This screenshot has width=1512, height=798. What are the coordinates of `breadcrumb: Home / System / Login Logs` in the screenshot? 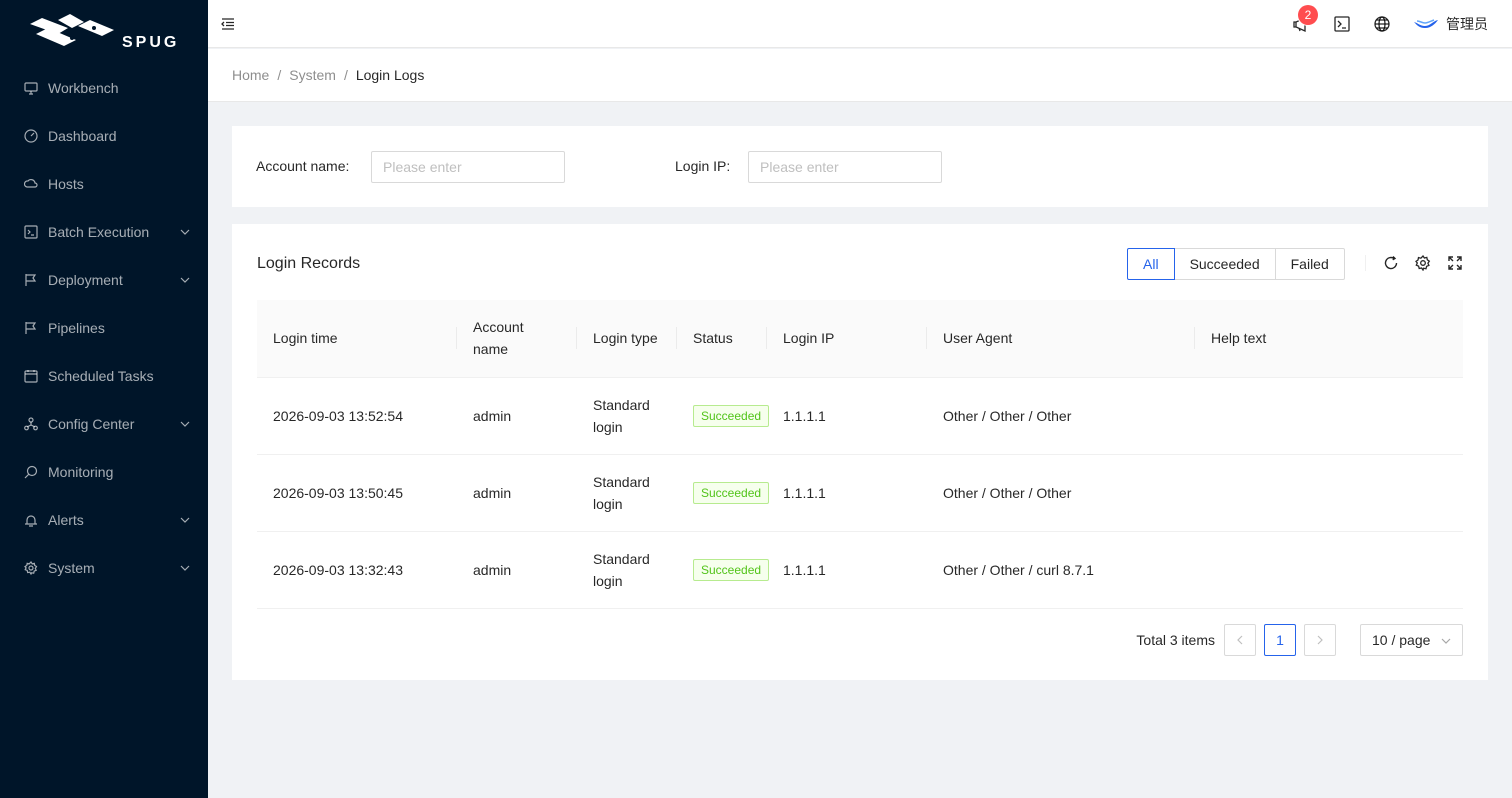 It's located at (328, 75).